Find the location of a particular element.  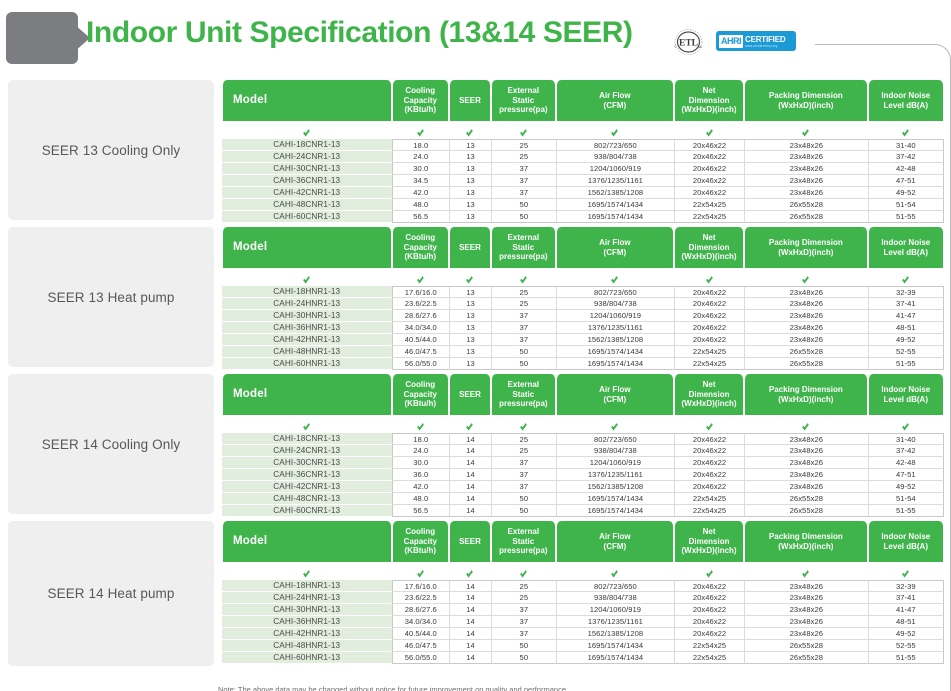

data-cell: 40.5/44.0 is located at coordinates (420, 634).